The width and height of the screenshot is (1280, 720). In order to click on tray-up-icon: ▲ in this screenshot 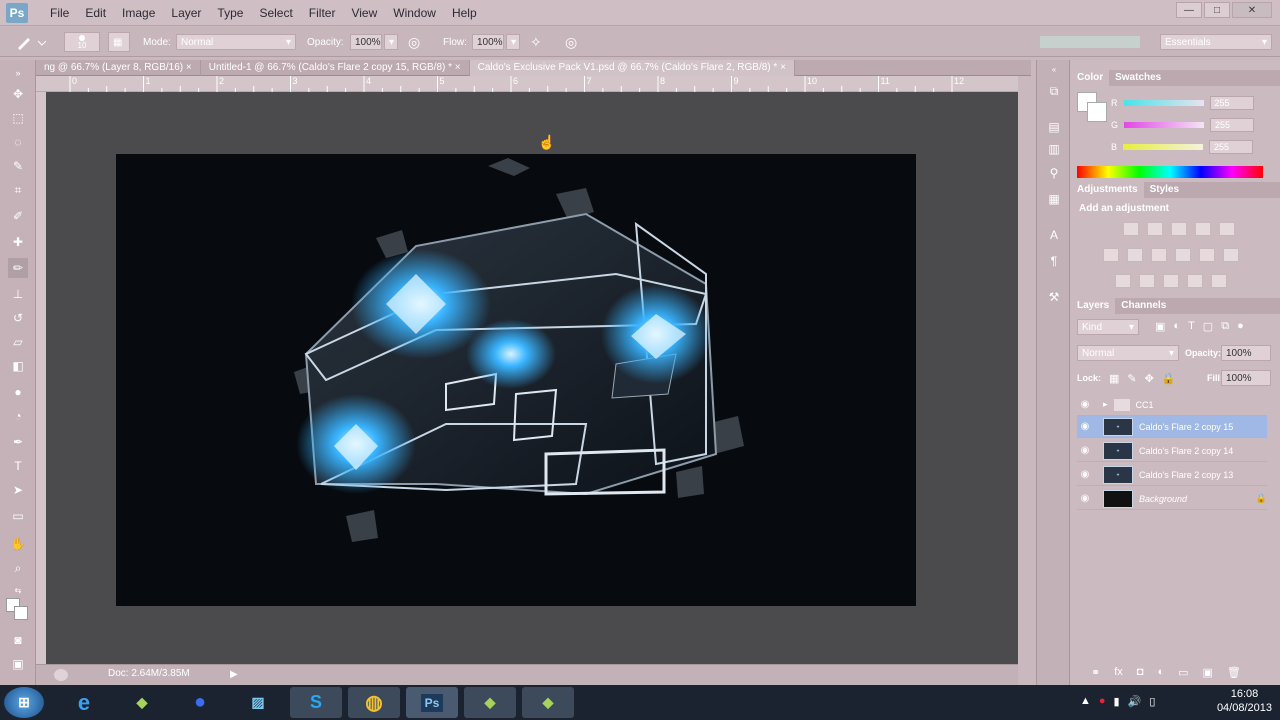, I will do `click(1085, 701)`.